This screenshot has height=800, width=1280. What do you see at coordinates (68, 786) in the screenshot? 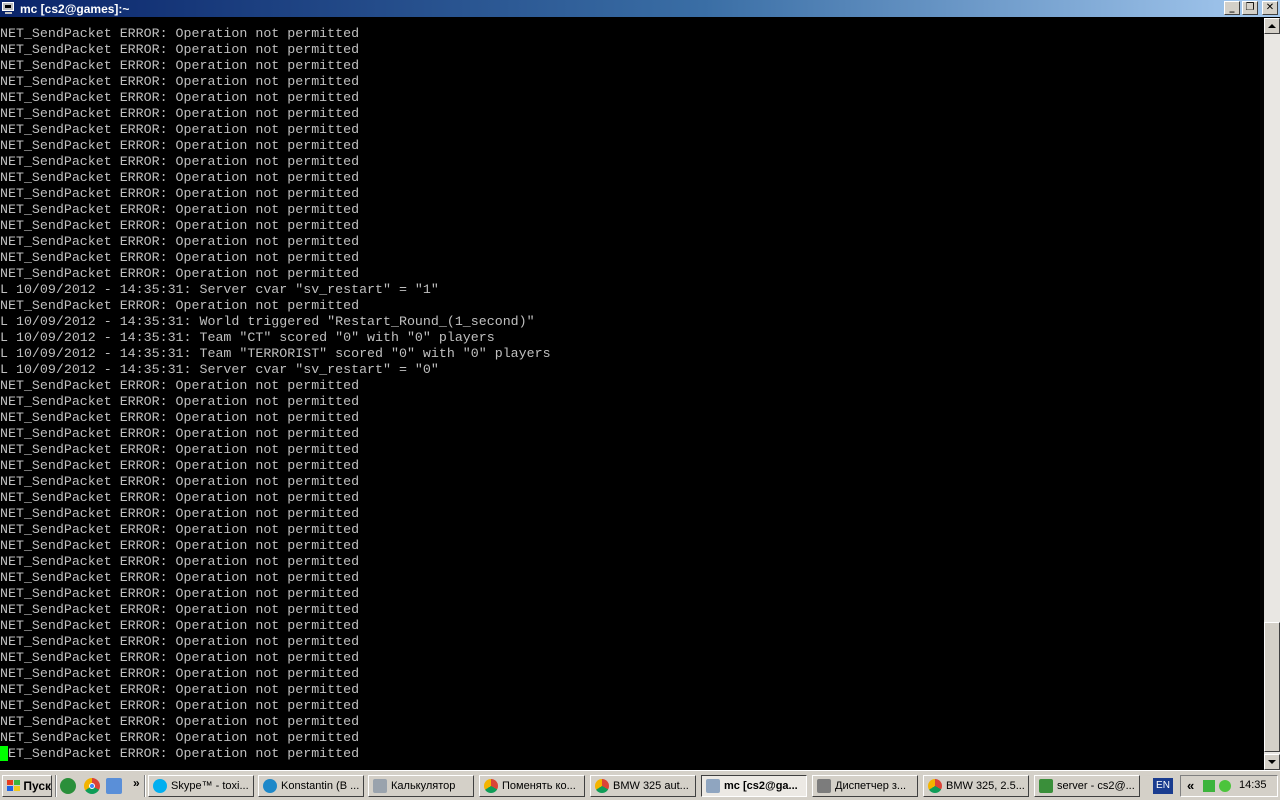
I see `green-app-icon` at bounding box center [68, 786].